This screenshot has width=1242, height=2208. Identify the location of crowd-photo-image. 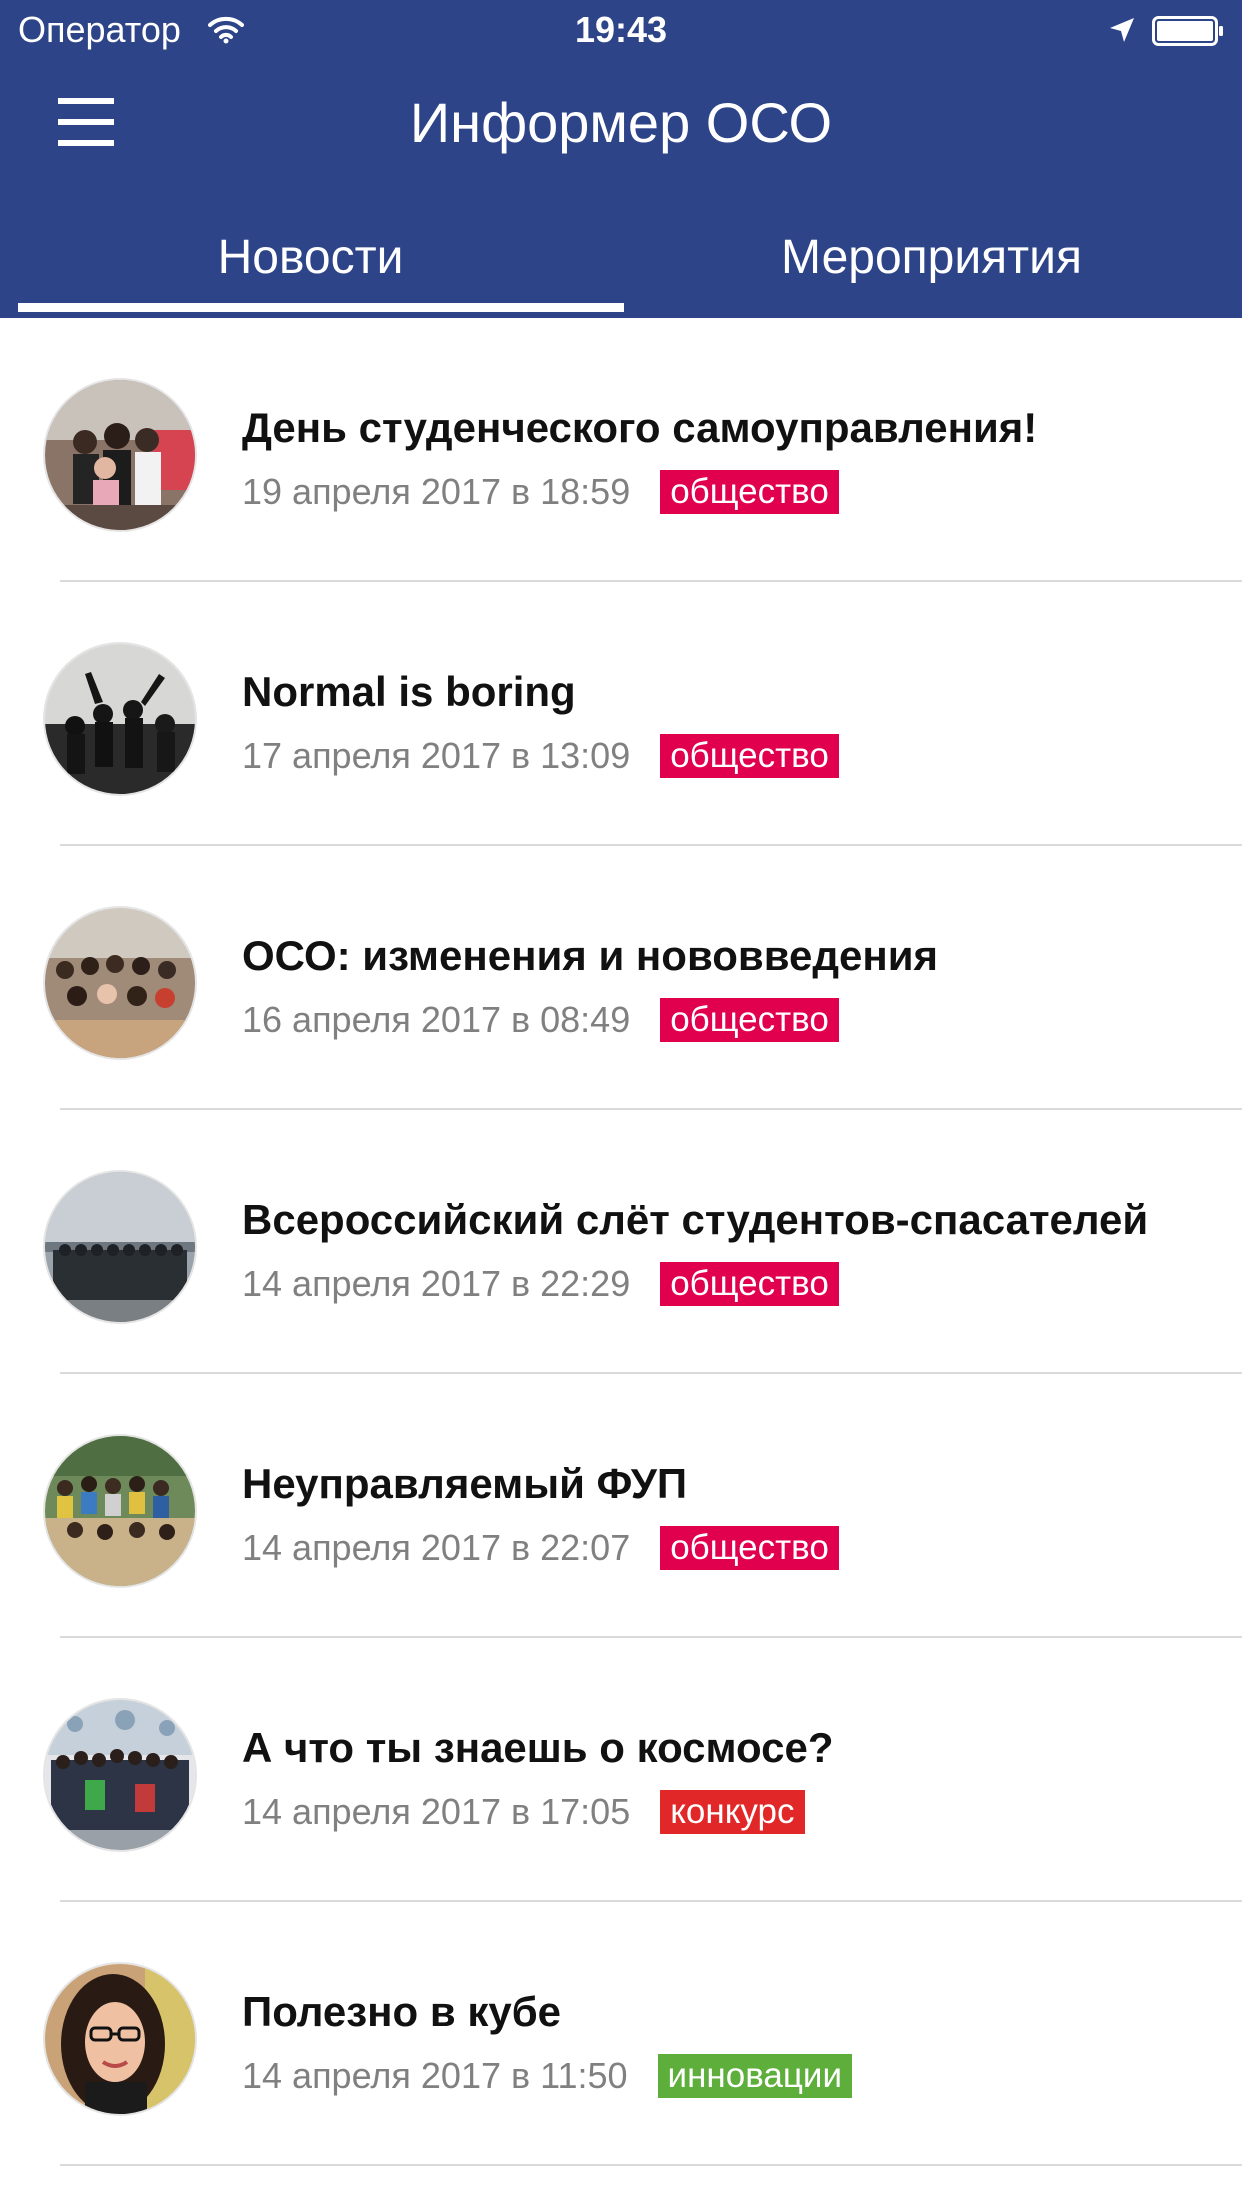
(120, 1511).